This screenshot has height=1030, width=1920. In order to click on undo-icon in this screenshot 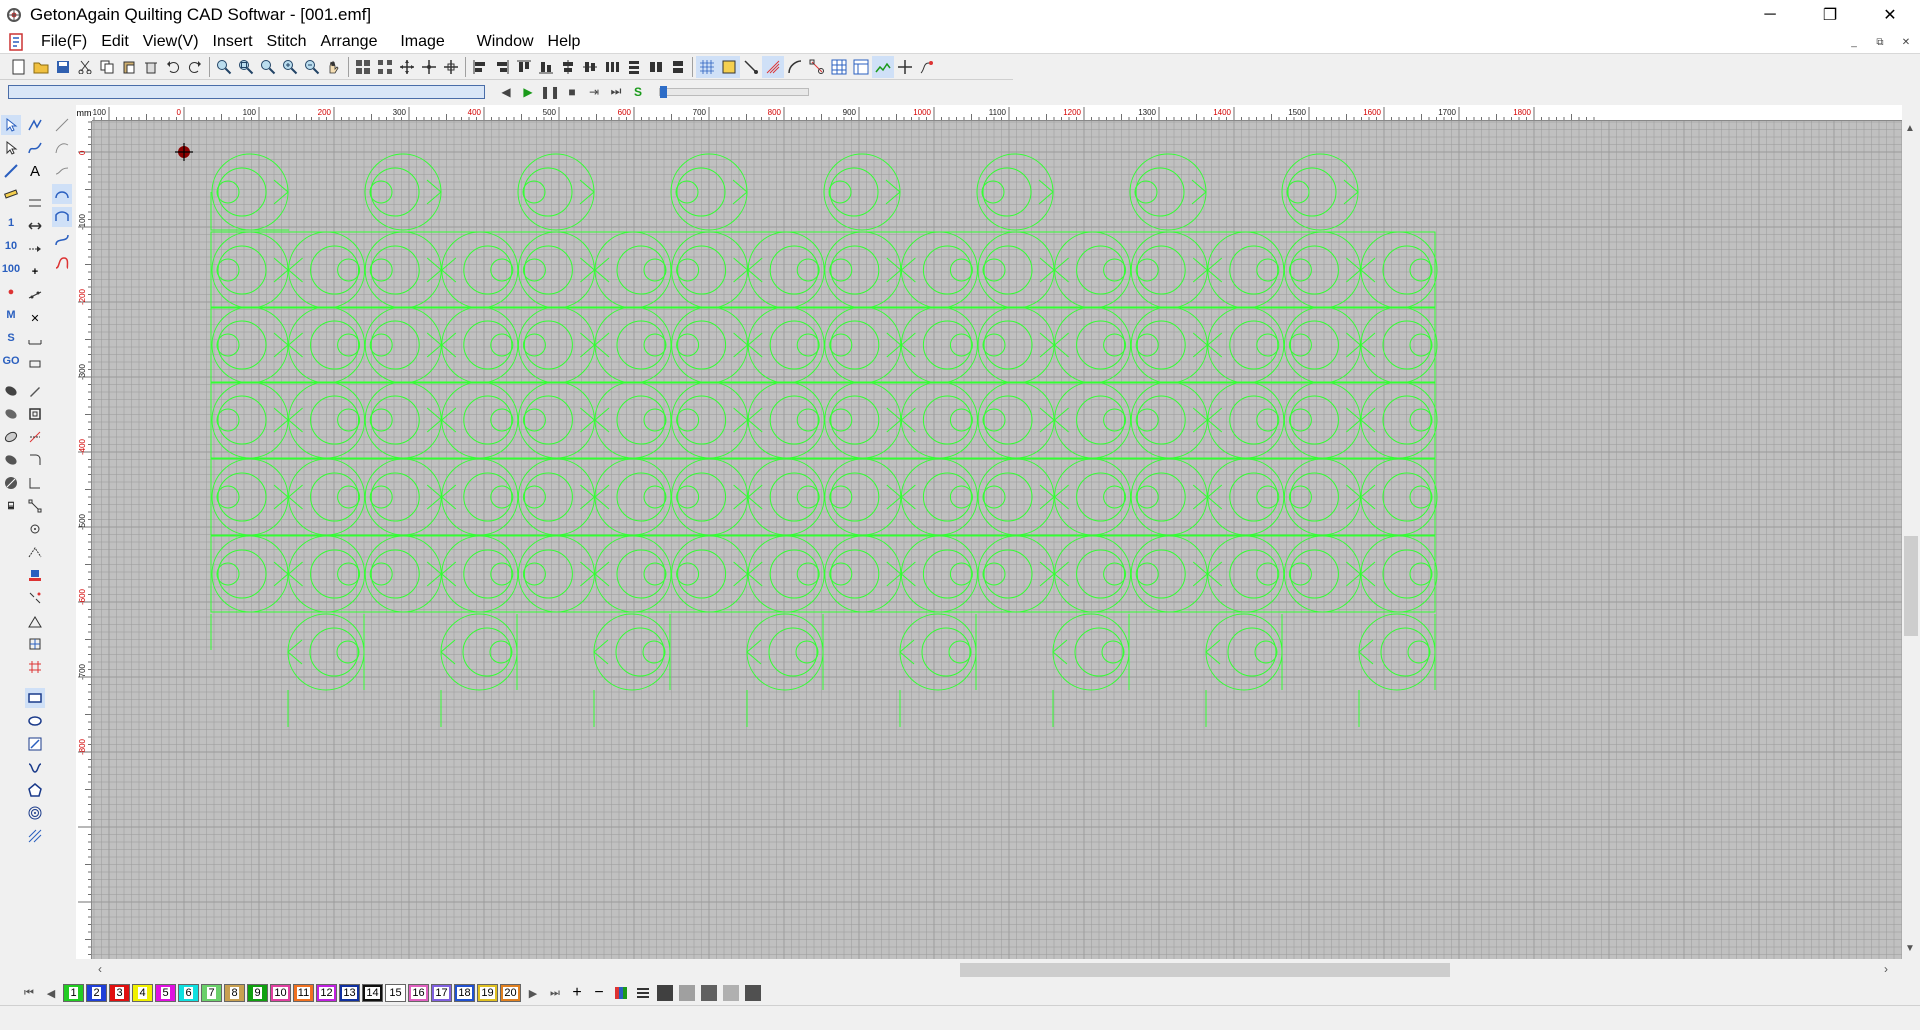, I will do `click(173, 67)`.